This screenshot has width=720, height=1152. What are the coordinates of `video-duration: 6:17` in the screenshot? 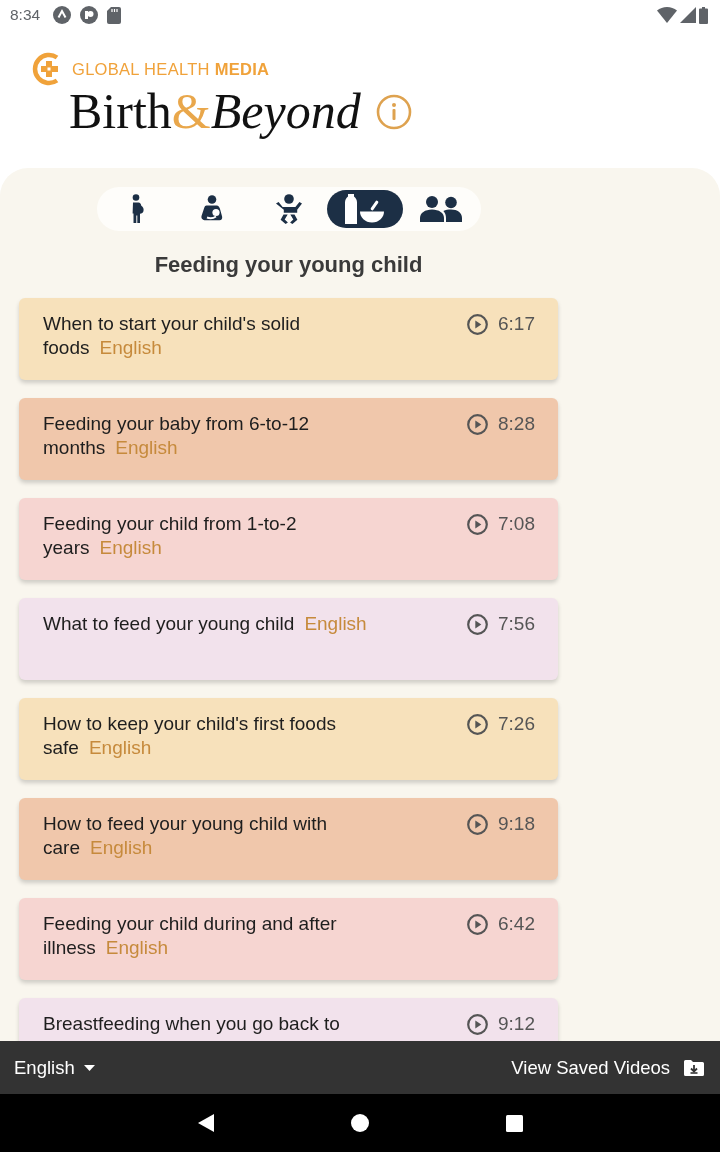 It's located at (516, 324).